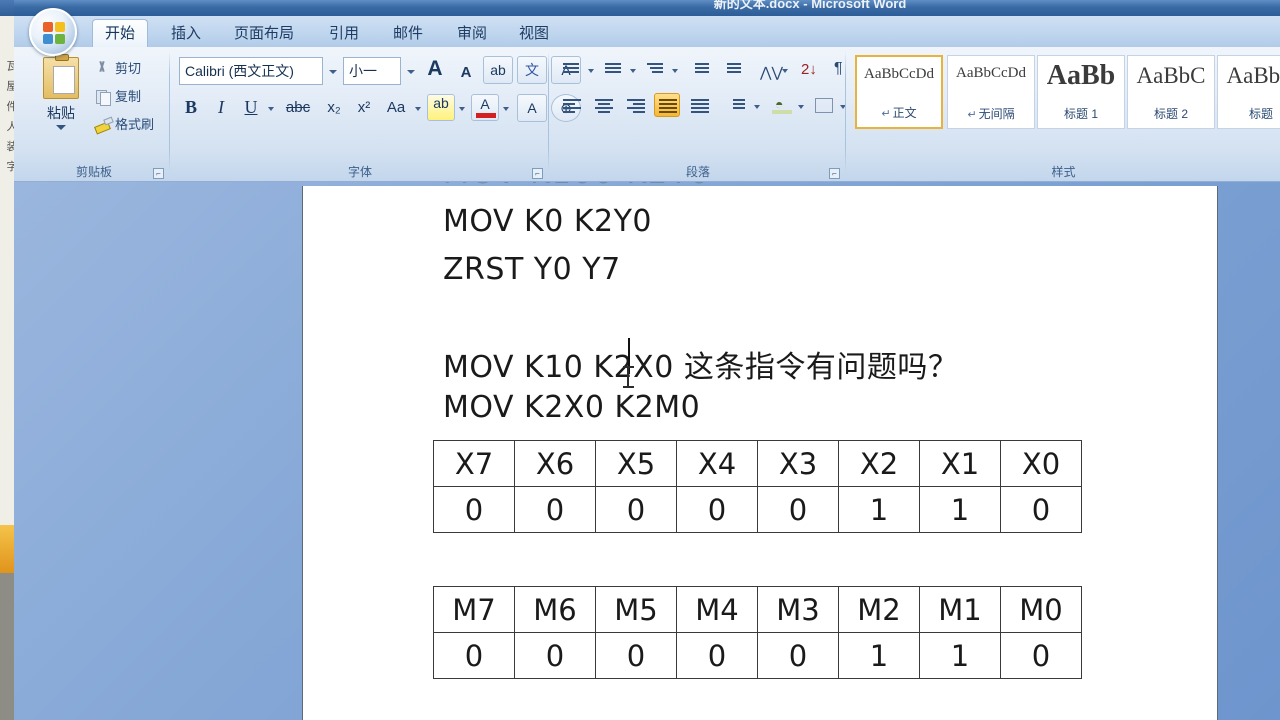  What do you see at coordinates (801, 107) in the screenshot?
I see `shading-dropdown-arrow` at bounding box center [801, 107].